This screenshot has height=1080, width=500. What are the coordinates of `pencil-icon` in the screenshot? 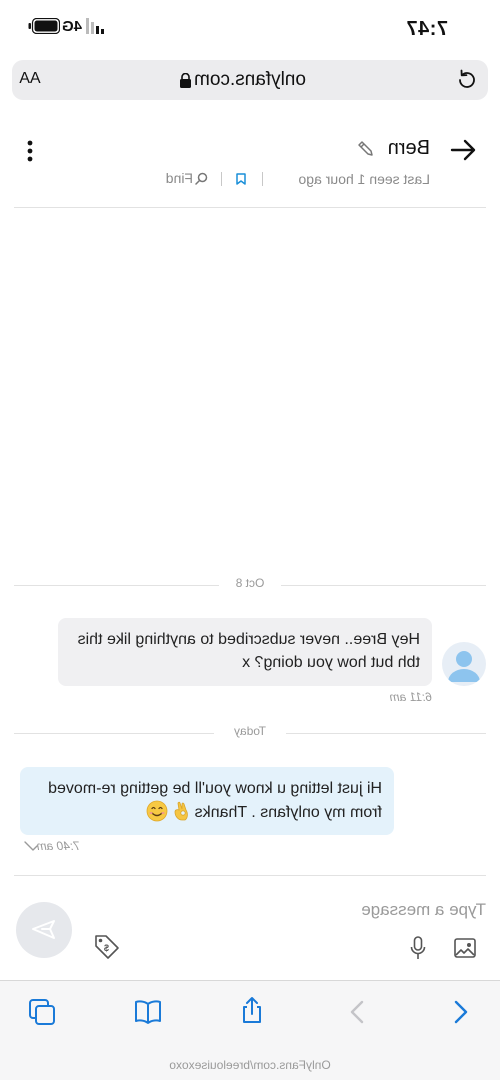 It's located at (366, 149).